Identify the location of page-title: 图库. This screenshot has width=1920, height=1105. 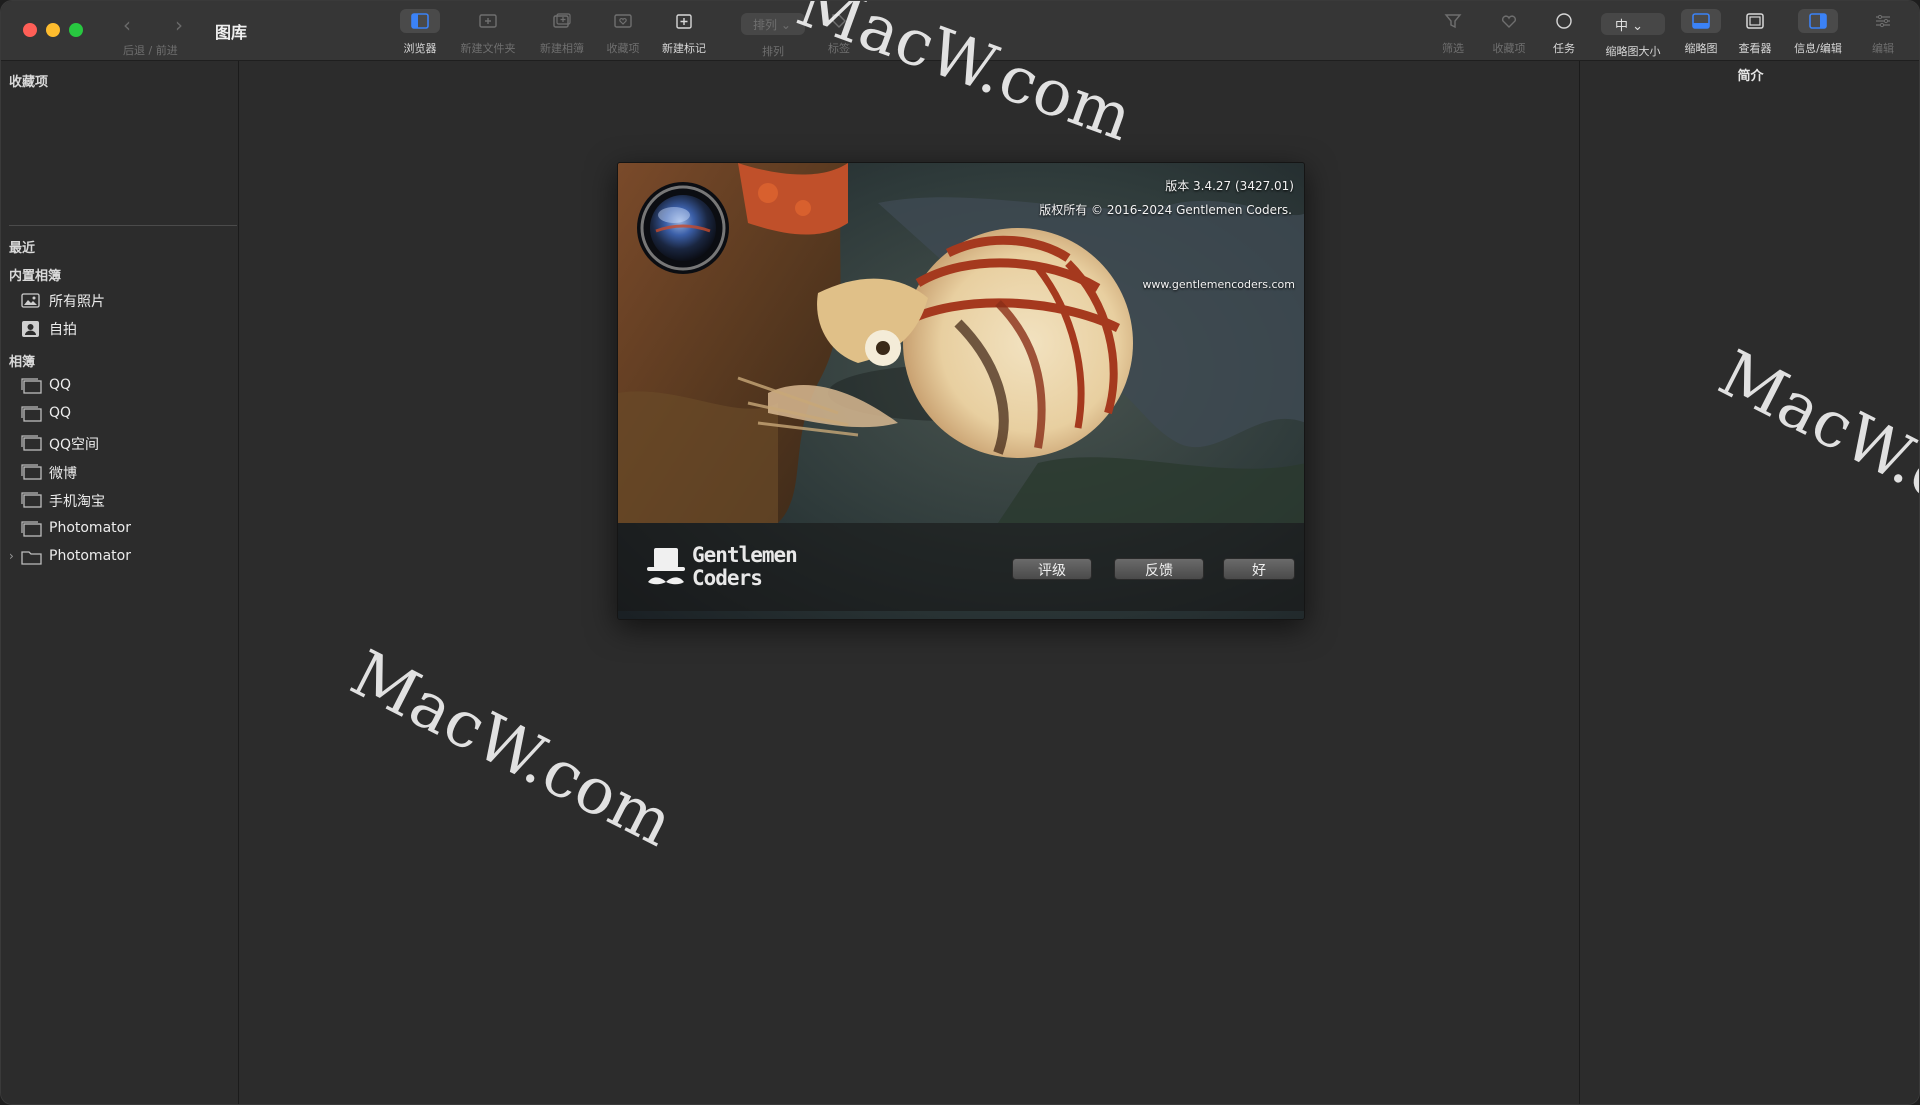
(231, 32).